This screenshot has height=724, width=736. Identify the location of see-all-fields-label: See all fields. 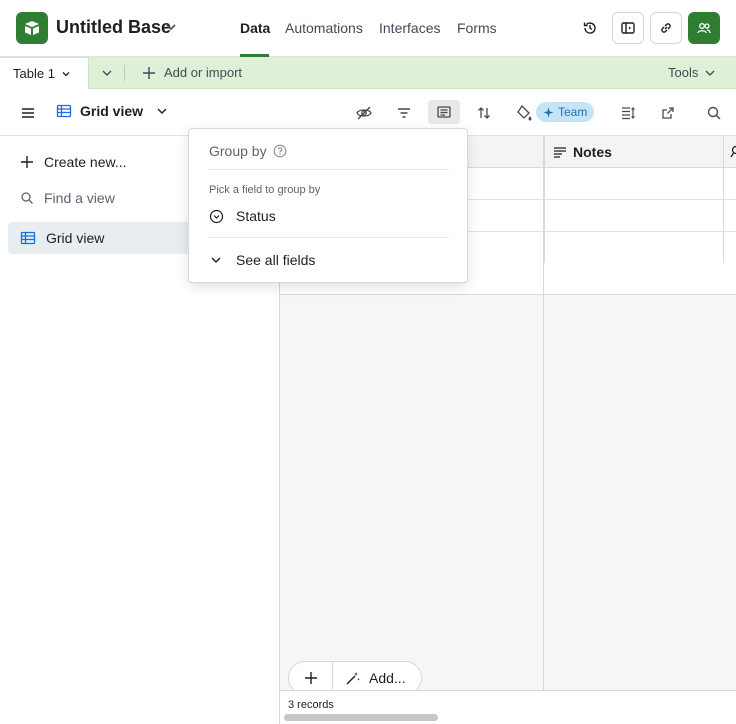
(276, 260).